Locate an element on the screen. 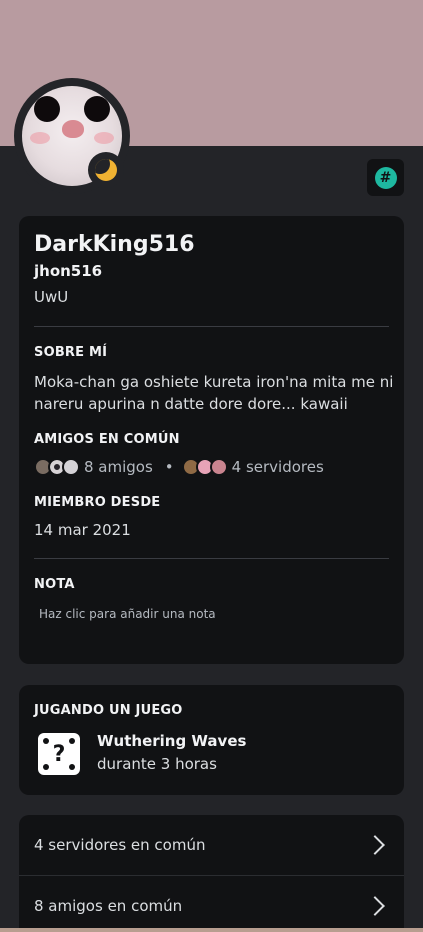 The width and height of the screenshot is (423, 932). mutual-friends-row: 8 amigos en común is located at coordinates (211, 904).